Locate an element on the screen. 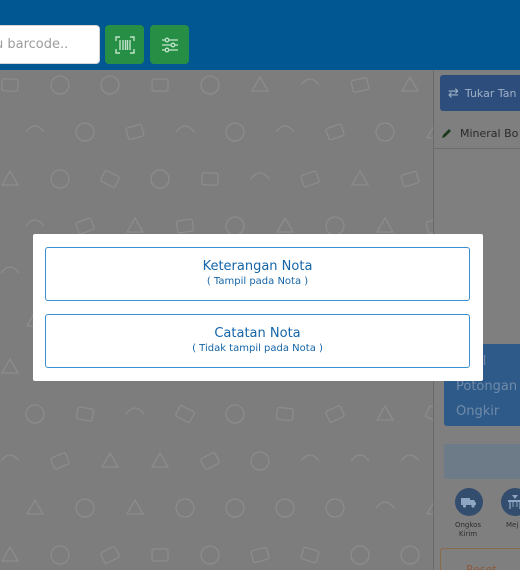 This screenshot has height=570, width=520. filter-button is located at coordinates (169, 44).